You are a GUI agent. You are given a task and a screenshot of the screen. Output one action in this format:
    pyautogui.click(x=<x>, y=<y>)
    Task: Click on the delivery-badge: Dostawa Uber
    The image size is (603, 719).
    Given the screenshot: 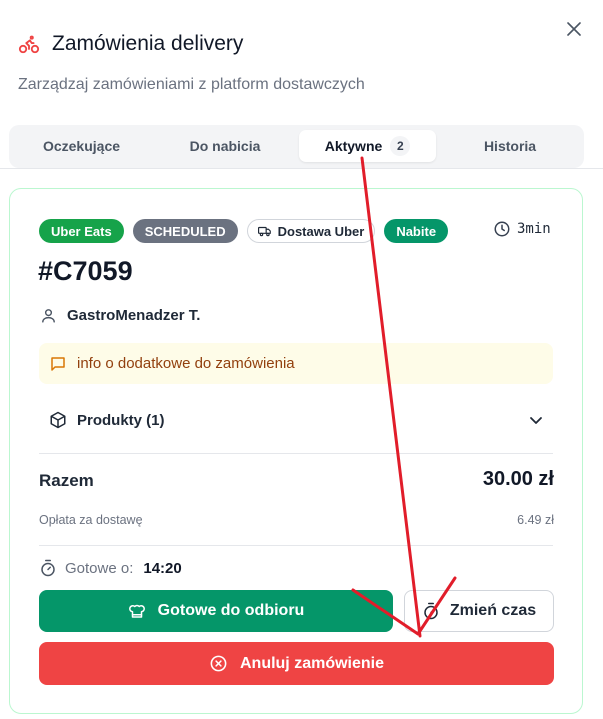 What is the action you would take?
    pyautogui.click(x=311, y=231)
    